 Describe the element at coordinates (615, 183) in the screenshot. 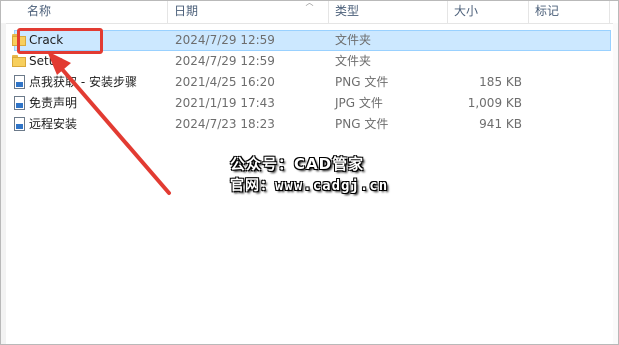

I see `vertical-scrollbar` at that location.